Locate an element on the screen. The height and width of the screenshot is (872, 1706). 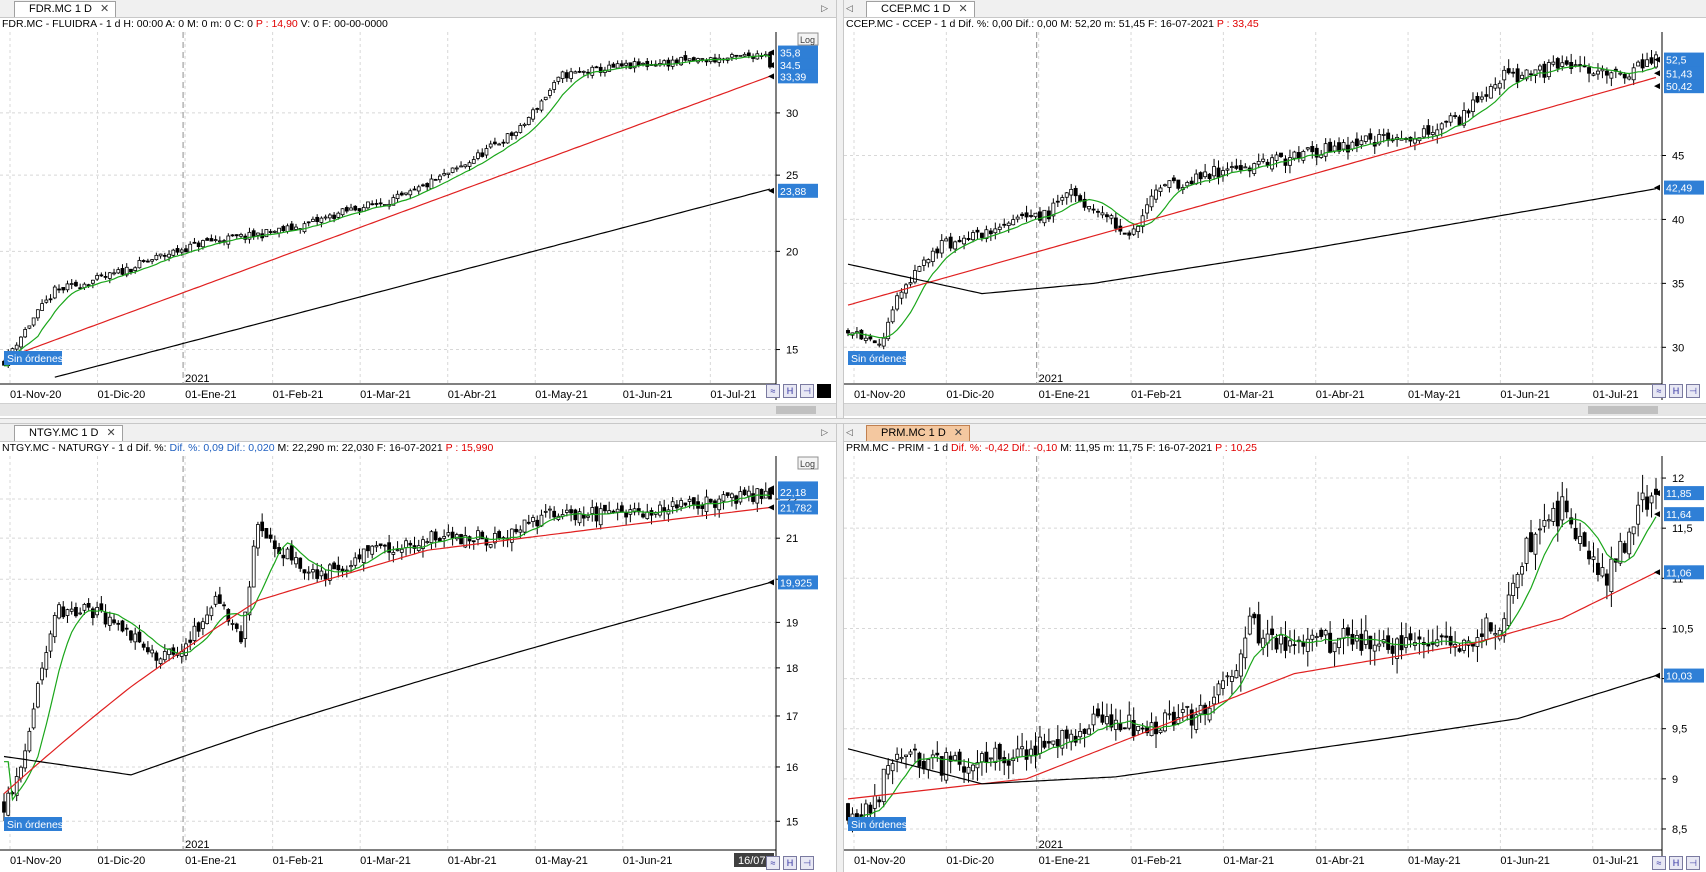
y-tick-label: 10,5 is located at coordinates (1682, 629).